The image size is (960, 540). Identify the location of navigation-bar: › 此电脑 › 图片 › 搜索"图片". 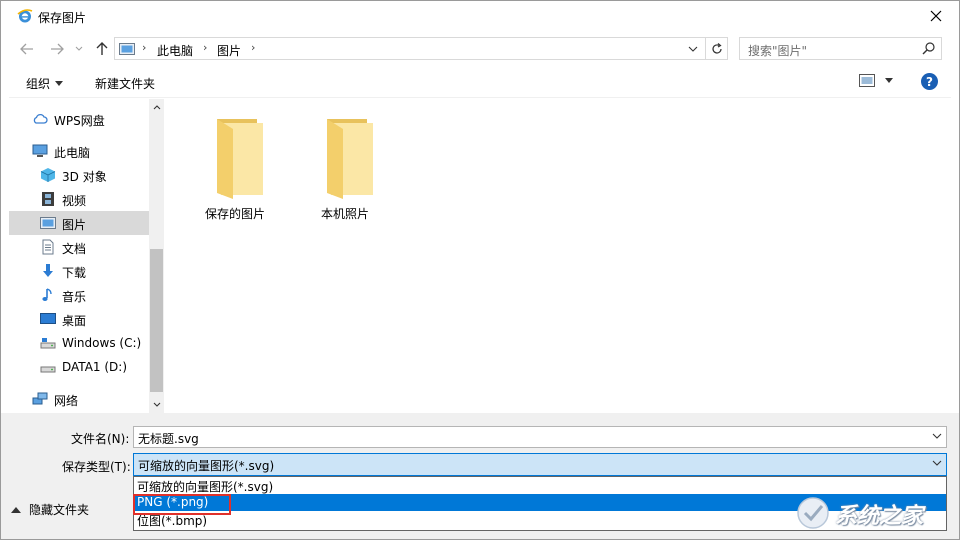
(480, 49).